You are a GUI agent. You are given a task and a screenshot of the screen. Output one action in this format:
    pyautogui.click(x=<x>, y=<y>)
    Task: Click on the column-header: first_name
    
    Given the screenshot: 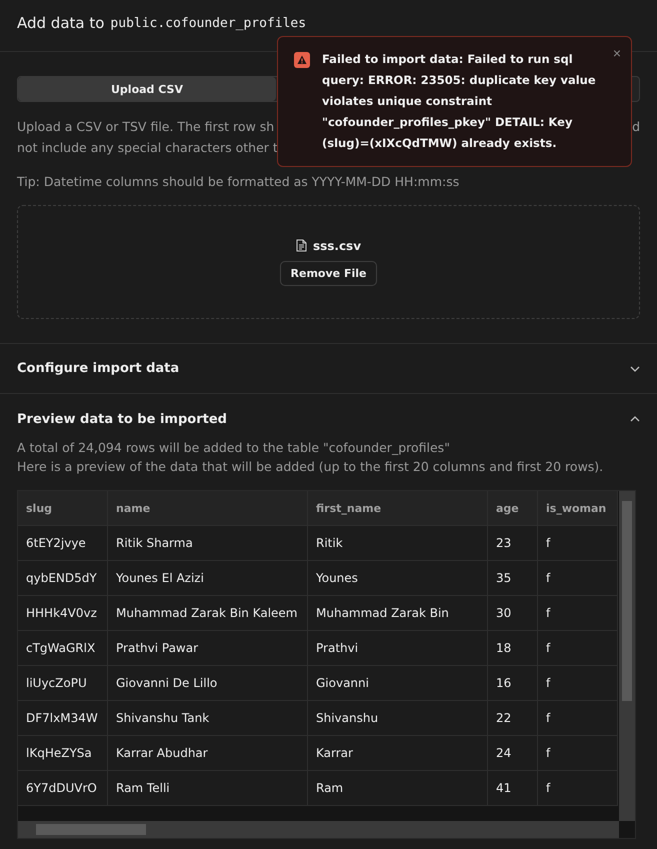 What is the action you would take?
    pyautogui.click(x=398, y=508)
    